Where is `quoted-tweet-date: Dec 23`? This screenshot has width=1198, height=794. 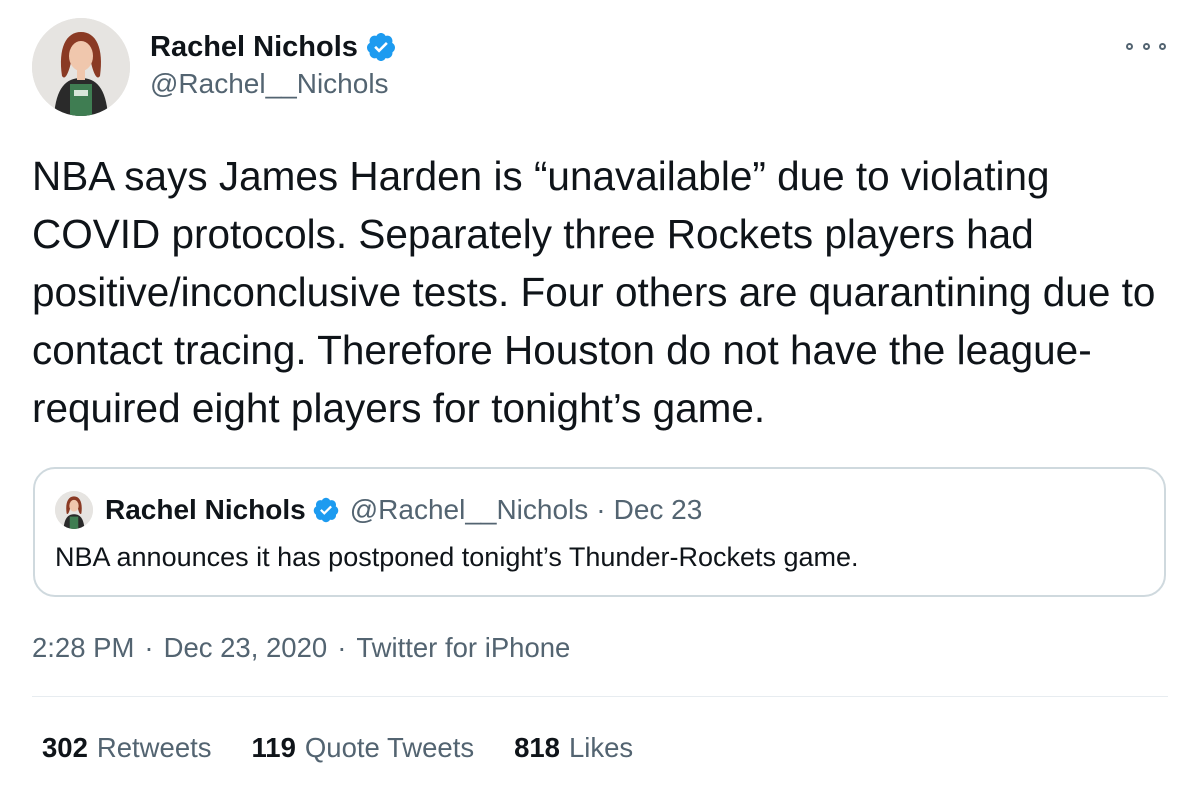
quoted-tweet-date: Dec 23 is located at coordinates (658, 509).